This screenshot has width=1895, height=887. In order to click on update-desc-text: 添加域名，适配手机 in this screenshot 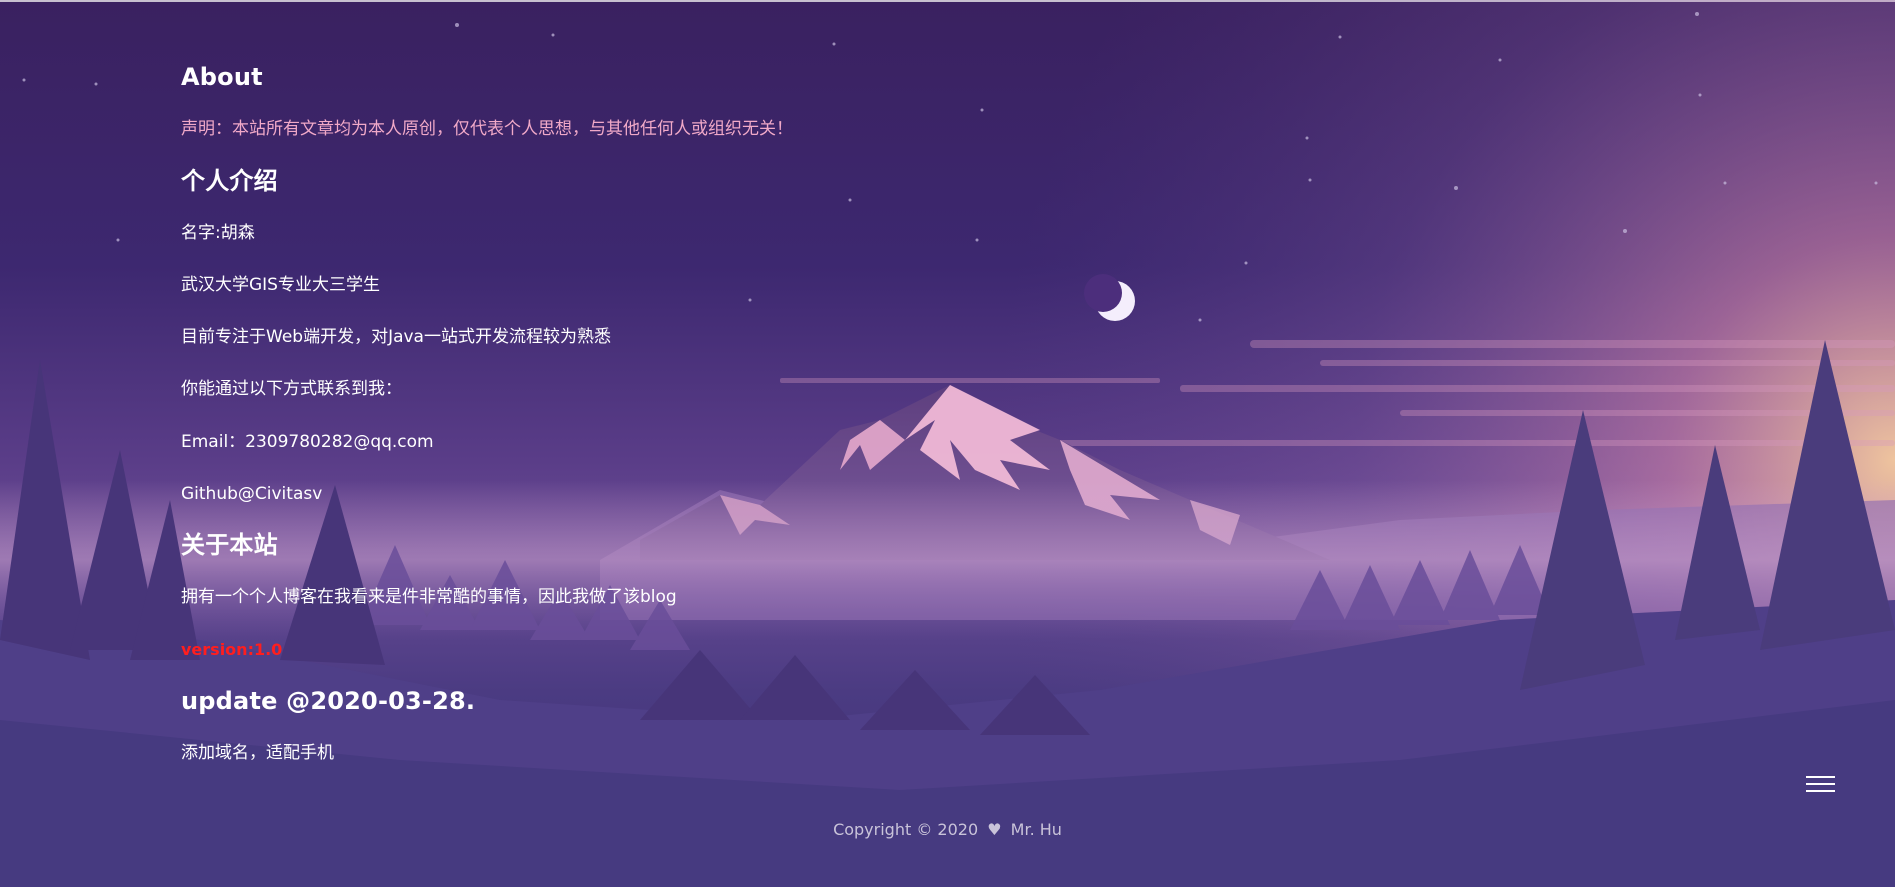, I will do `click(257, 753)`.